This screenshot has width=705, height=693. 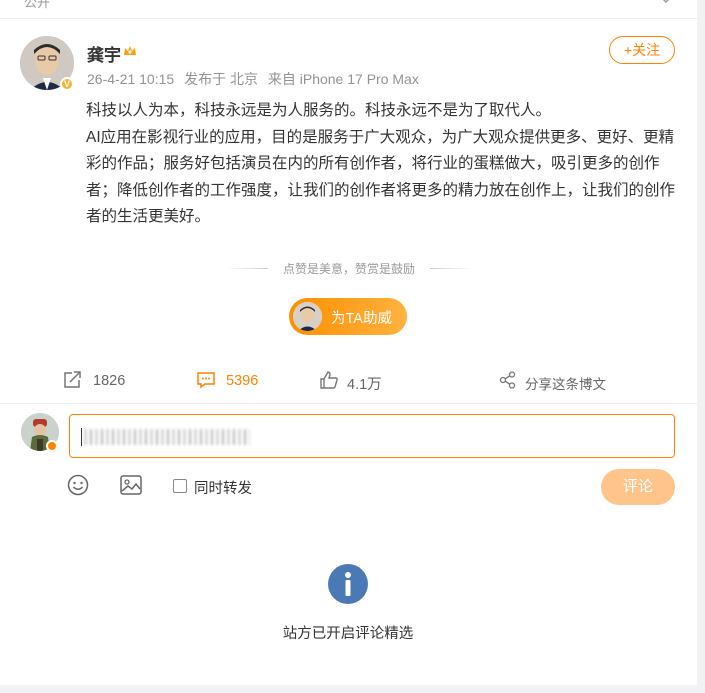 I want to click on share-icon, so click(x=507, y=380).